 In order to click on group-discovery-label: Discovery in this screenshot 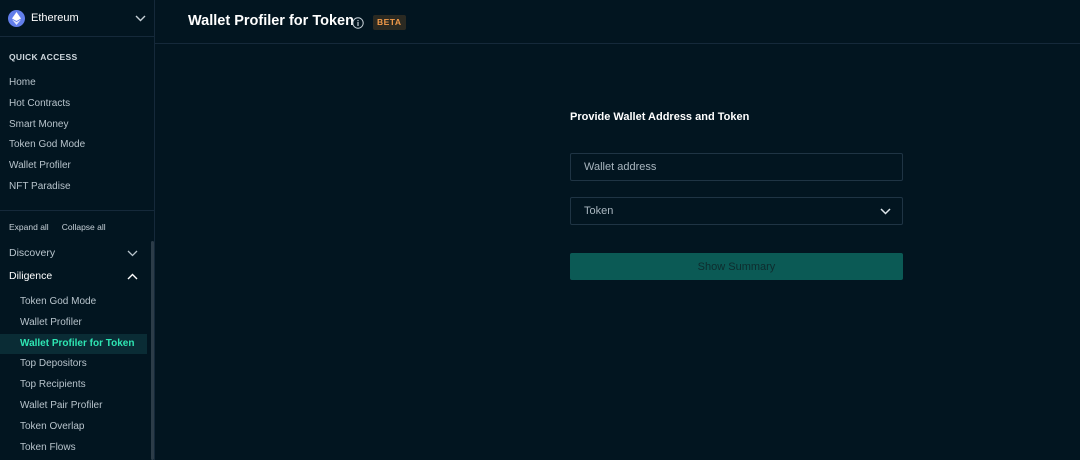, I will do `click(32, 253)`.